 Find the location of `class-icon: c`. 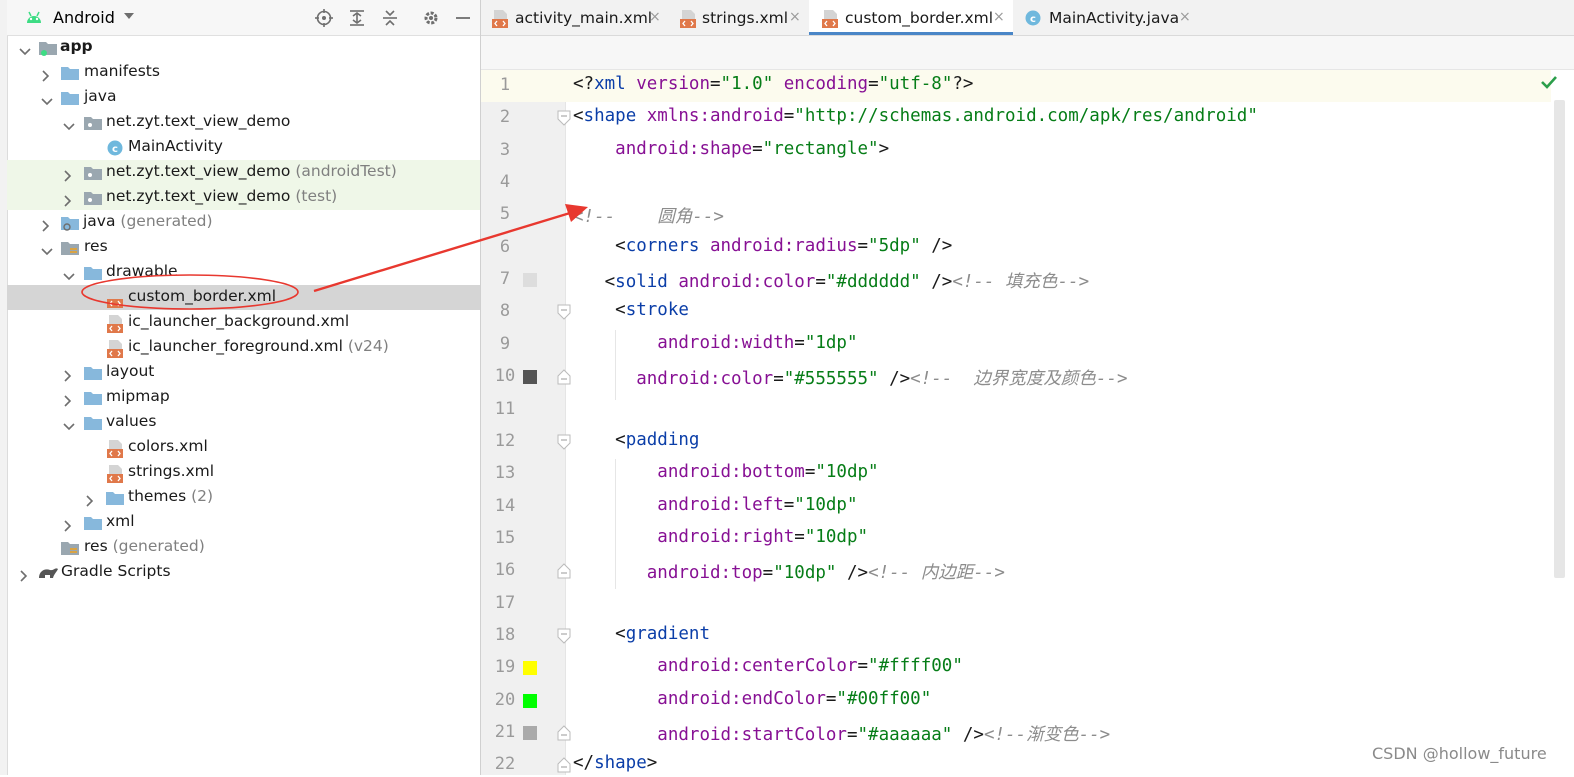

class-icon: c is located at coordinates (1033, 20).